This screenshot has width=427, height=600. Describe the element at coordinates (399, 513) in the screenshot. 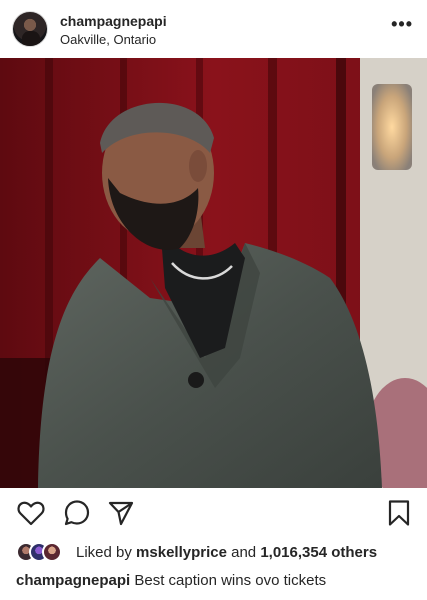

I see `bookmark-icon` at that location.